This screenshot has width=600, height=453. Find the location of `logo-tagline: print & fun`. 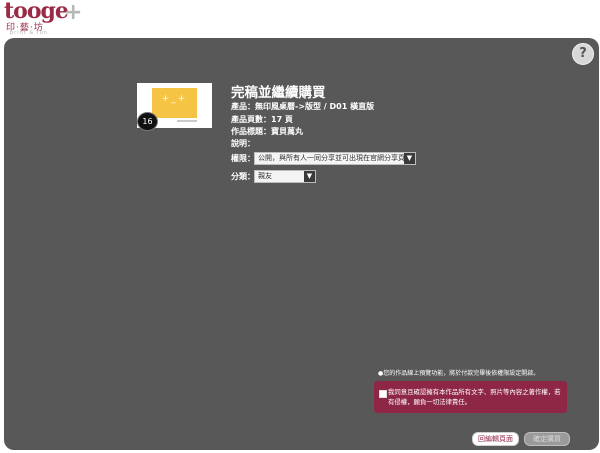

logo-tagline: print & fun is located at coordinates (29, 33).